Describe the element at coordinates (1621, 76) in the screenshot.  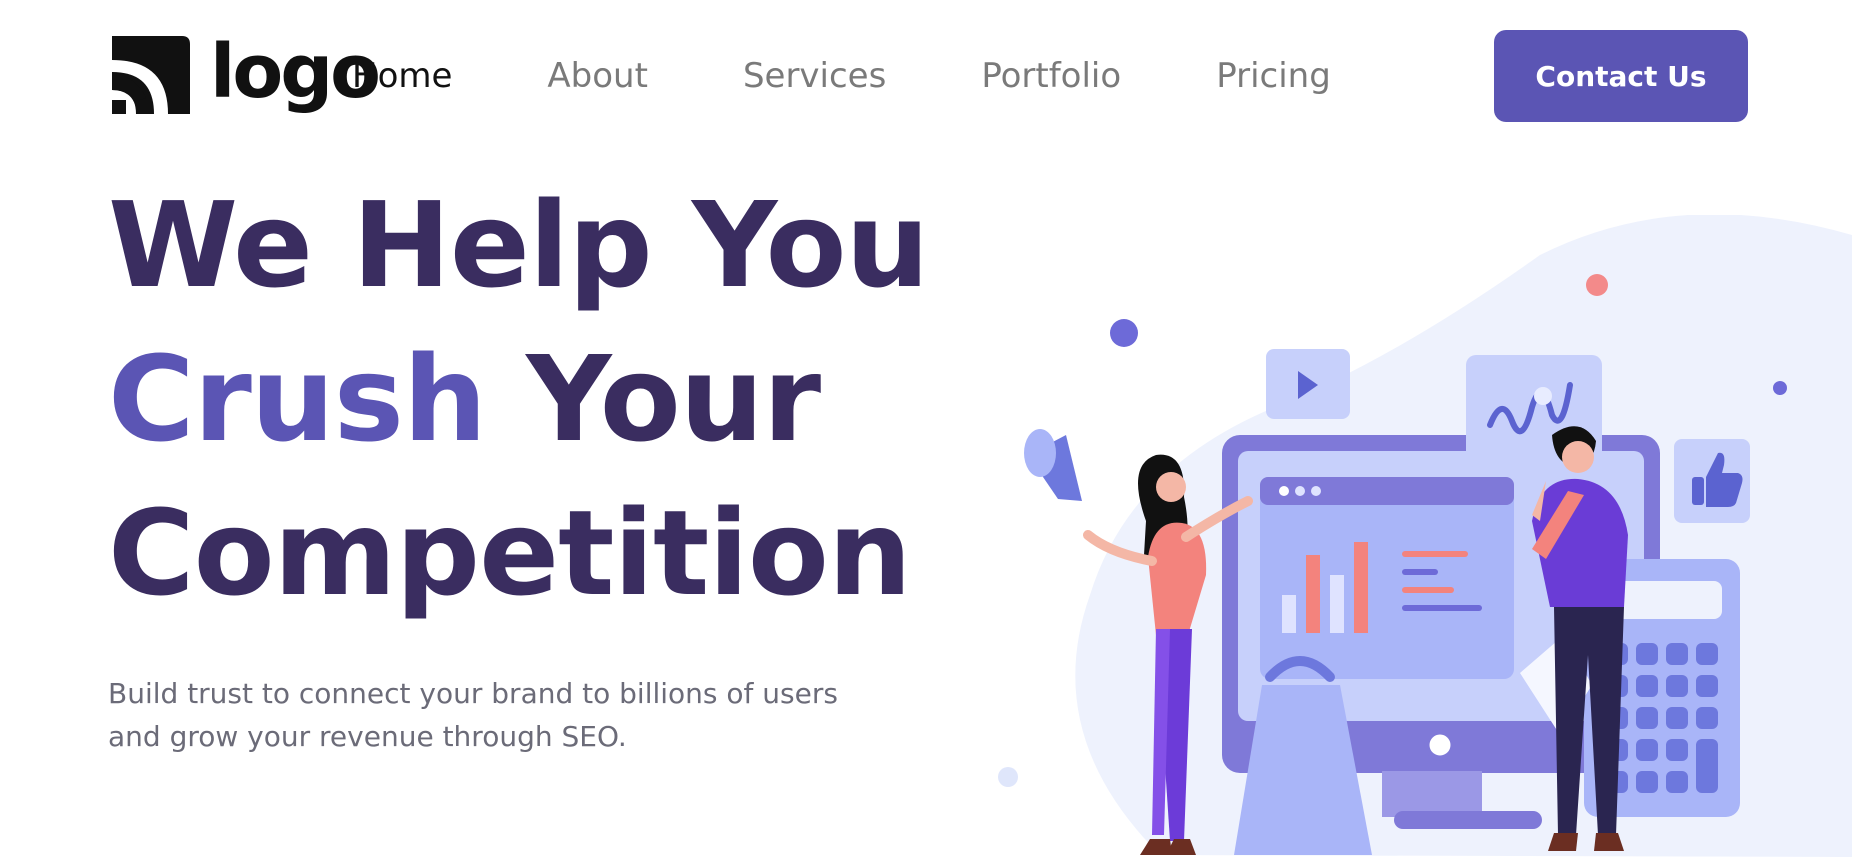
I see `contact-us-button: Contact Us` at that location.